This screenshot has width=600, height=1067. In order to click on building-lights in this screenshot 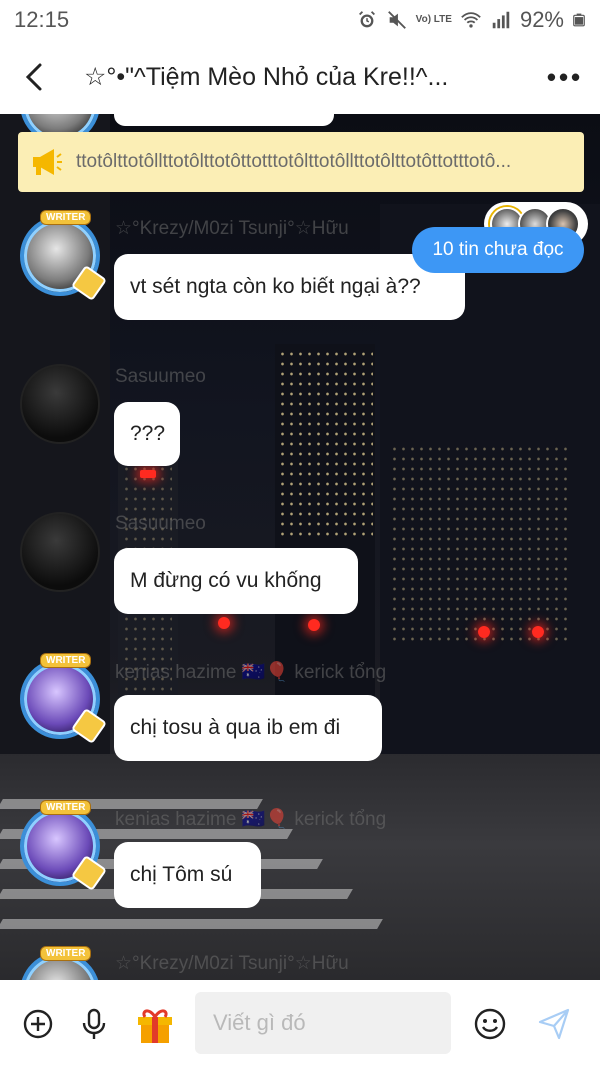, I will do `click(325, 444)`.